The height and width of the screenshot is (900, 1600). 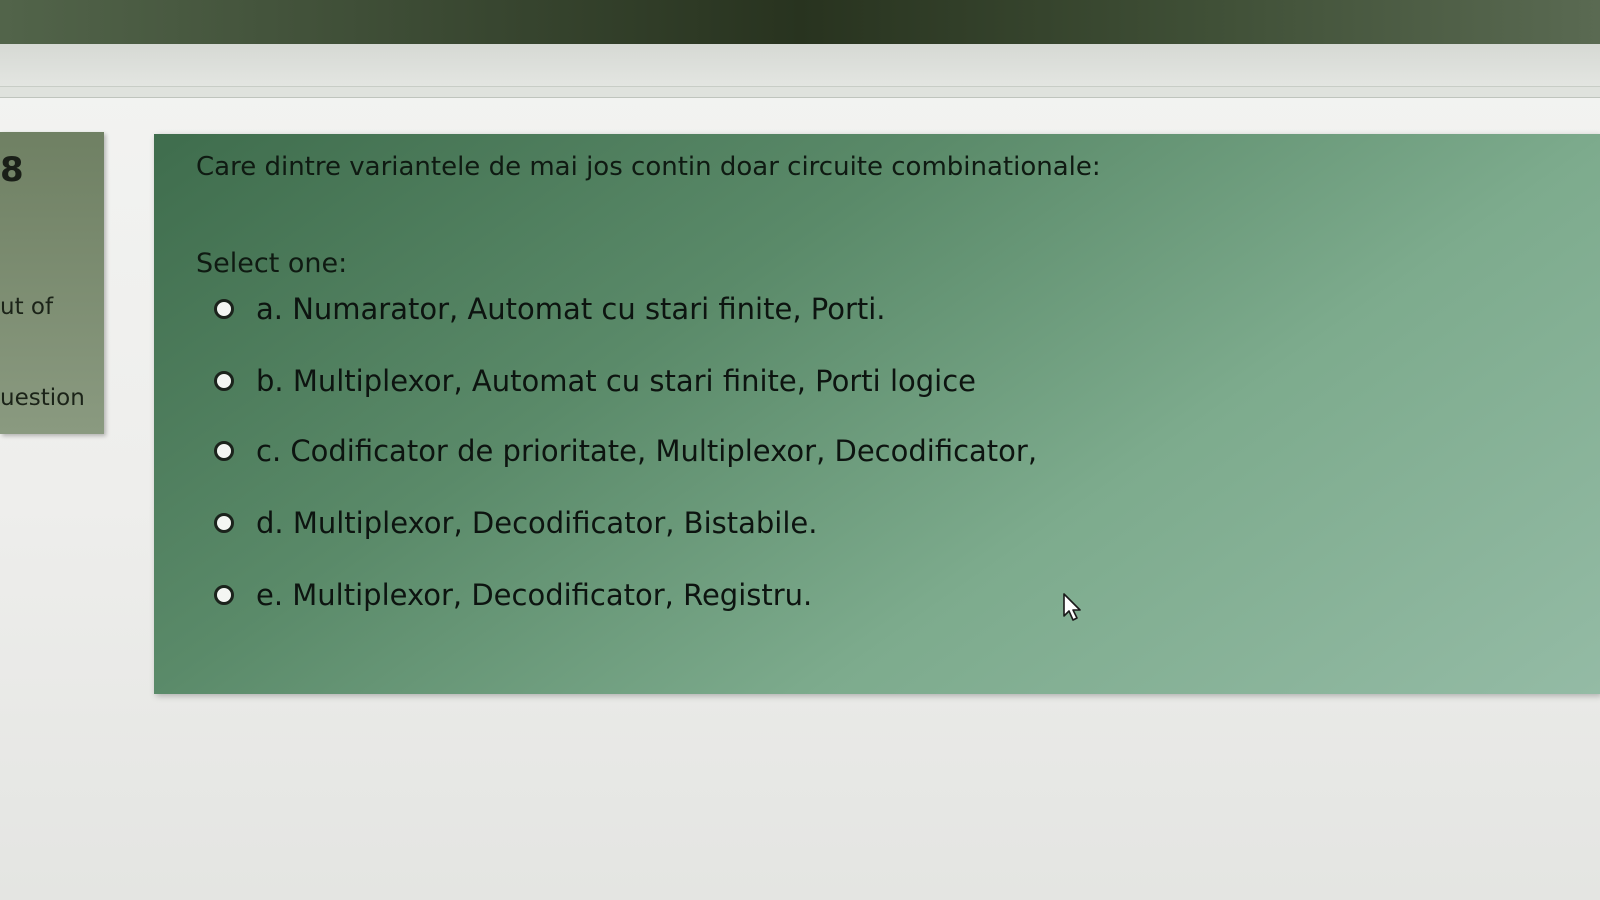 What do you see at coordinates (272, 263) in the screenshot?
I see `select-one-prompt: Select one:` at bounding box center [272, 263].